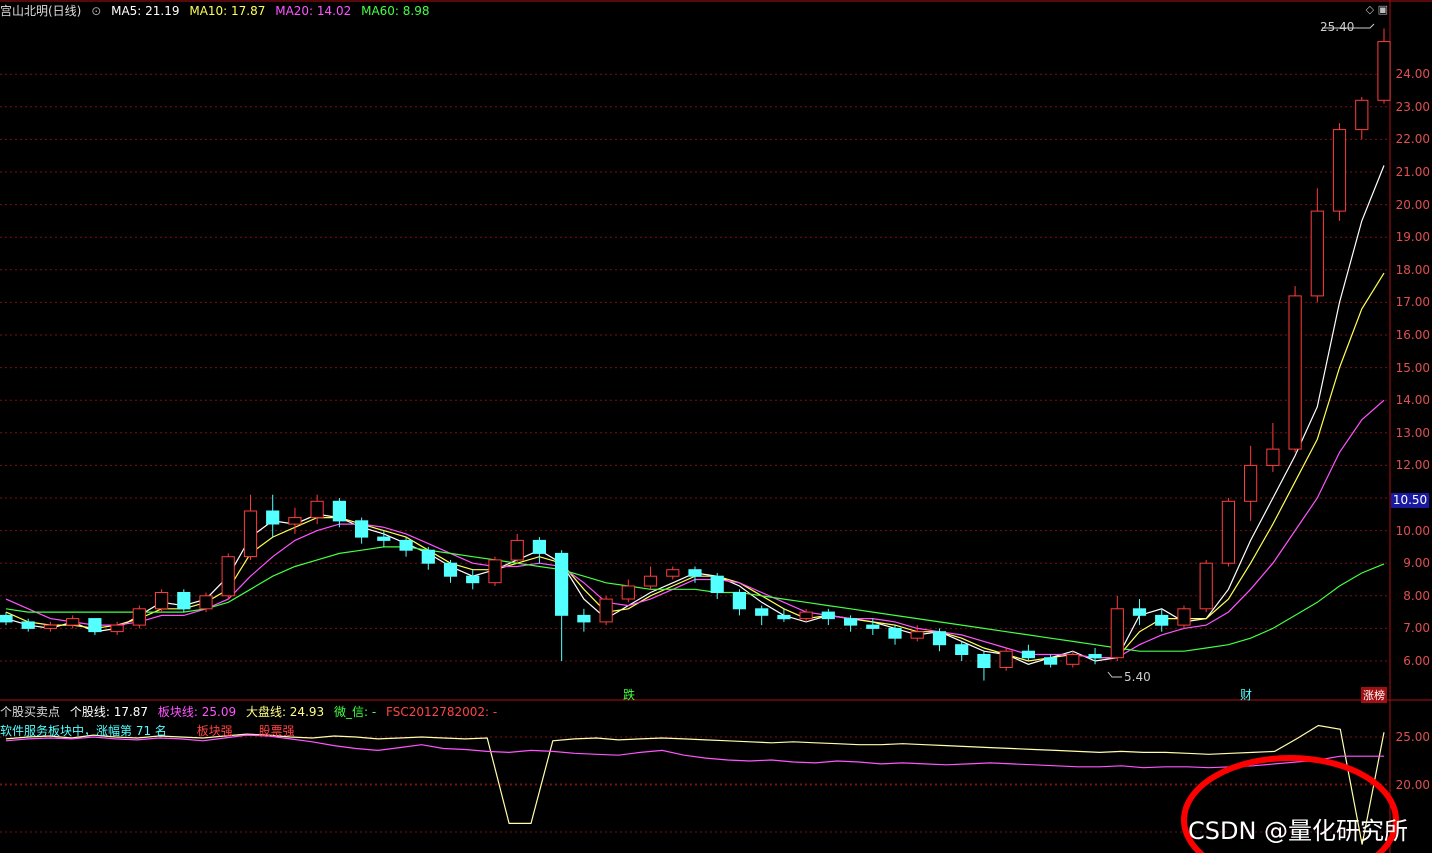  Describe the element at coordinates (1412, 302) in the screenshot. I see `y-tick-label: 17.00` at that location.